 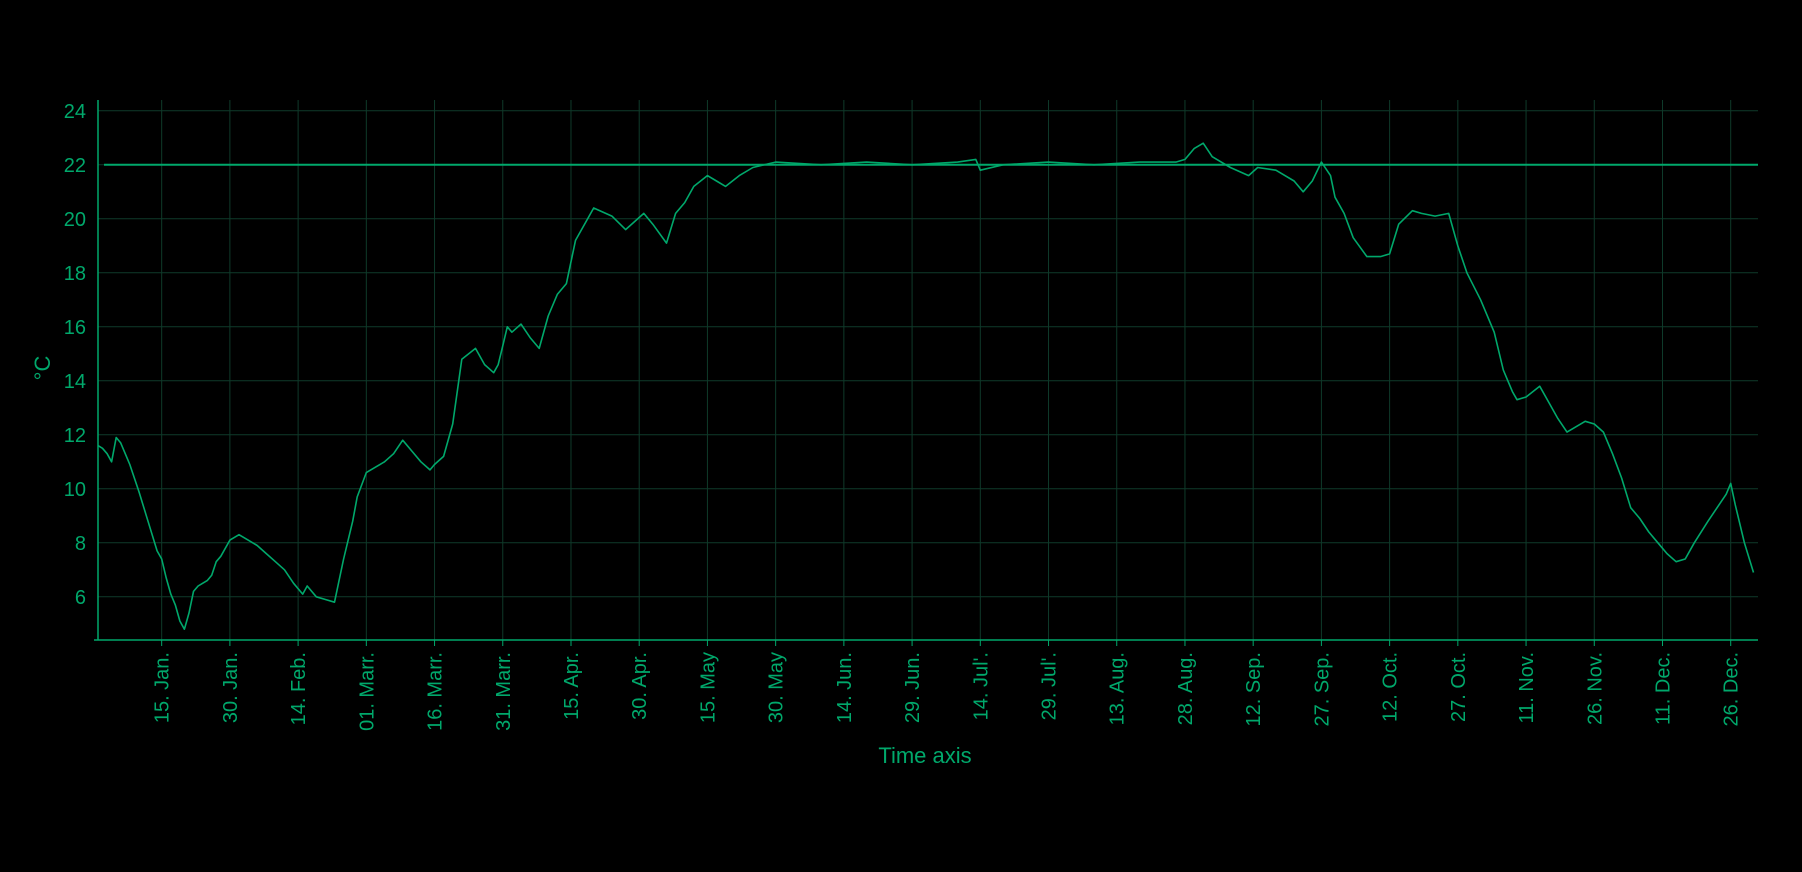 I want to click on y-tick-label: 12, so click(x=75, y=436).